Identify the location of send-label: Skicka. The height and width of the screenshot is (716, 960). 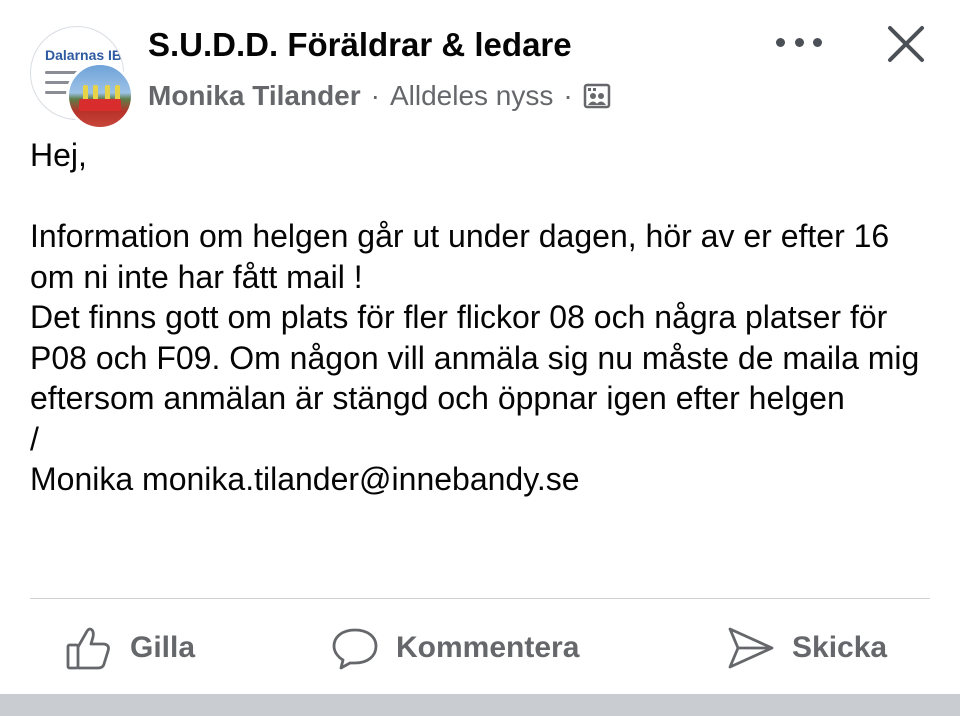
(840, 647).